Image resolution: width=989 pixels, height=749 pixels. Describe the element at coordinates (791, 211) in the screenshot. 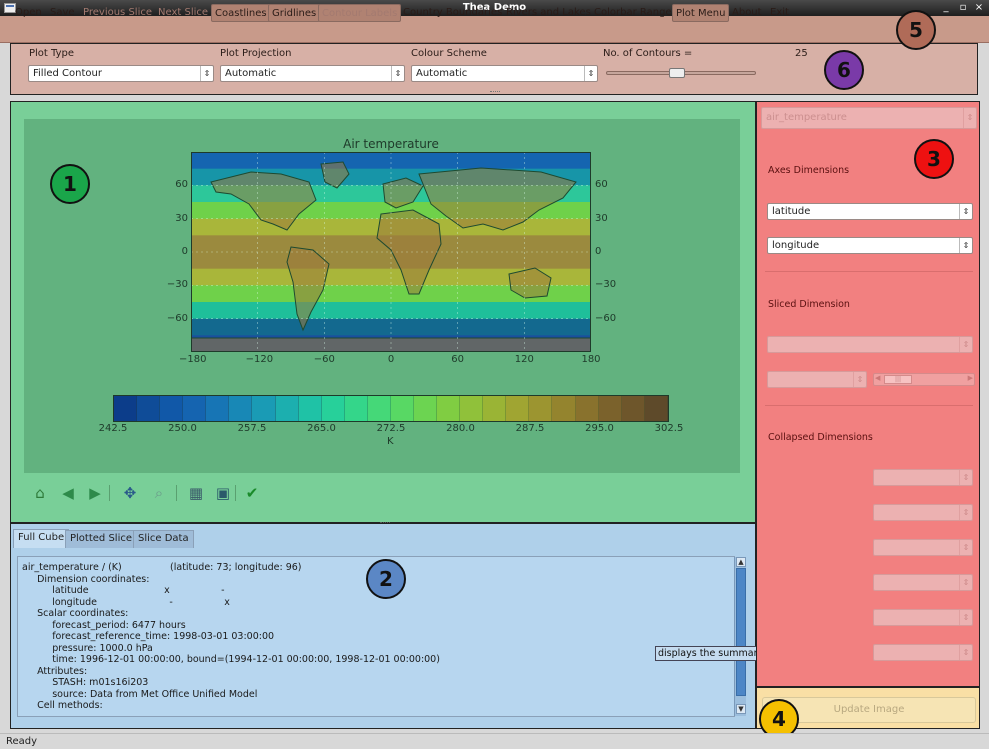

I see `axis1-value: latitude` at that location.